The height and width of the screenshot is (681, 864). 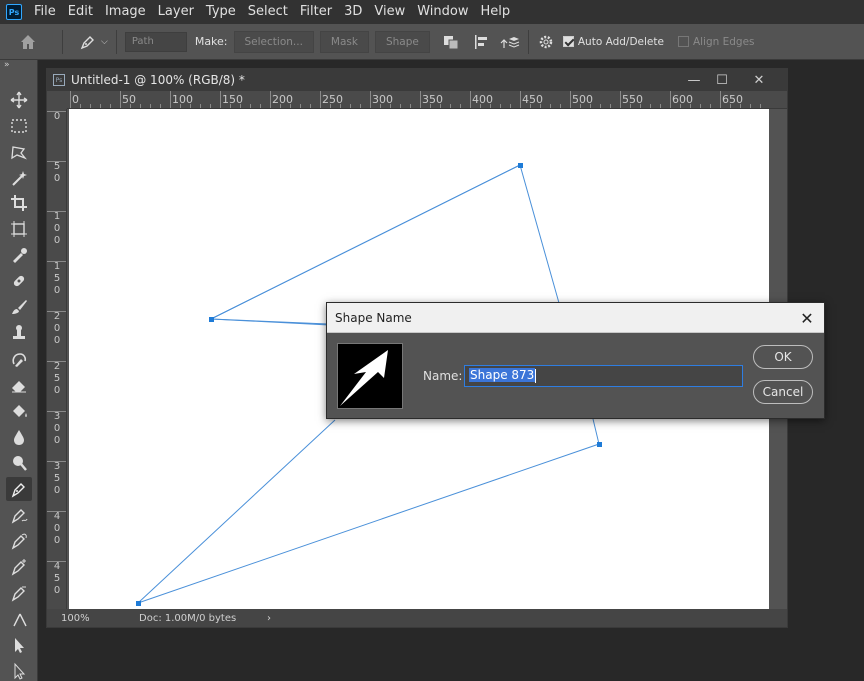 I want to click on status-menu-arrow: ›, so click(x=269, y=618).